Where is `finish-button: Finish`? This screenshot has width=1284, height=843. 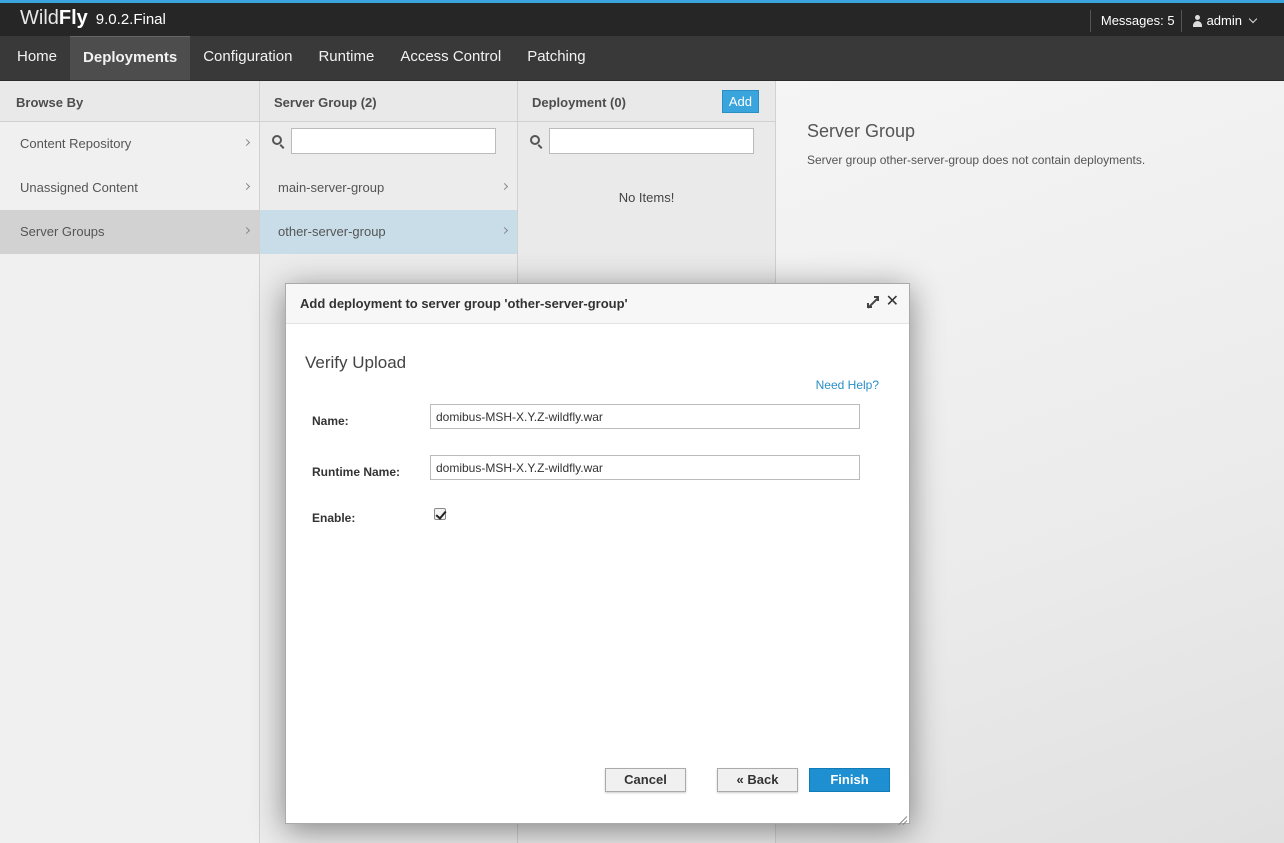
finish-button: Finish is located at coordinates (849, 780).